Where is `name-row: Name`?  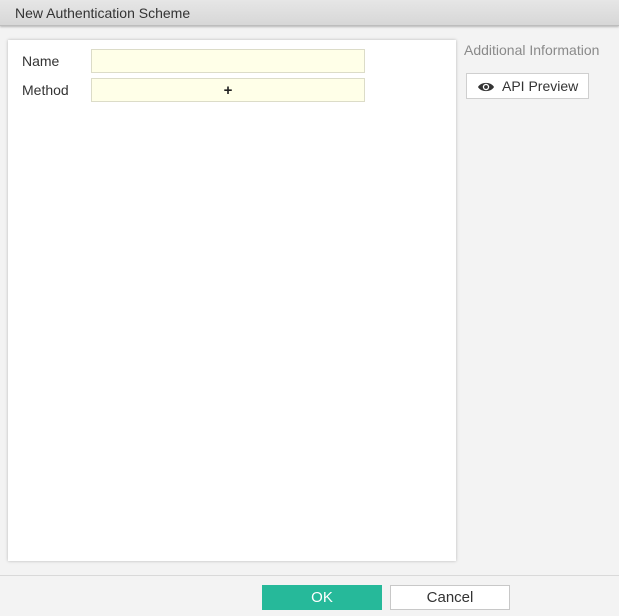 name-row: Name is located at coordinates (232, 61).